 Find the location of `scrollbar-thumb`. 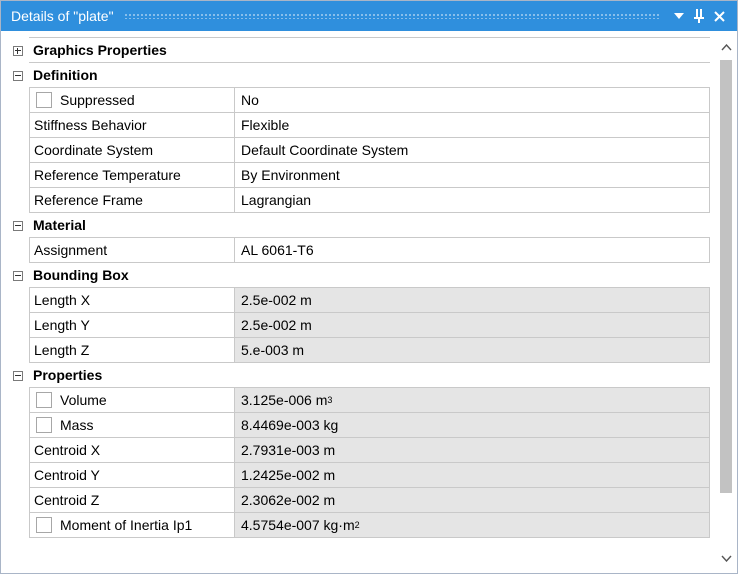

scrollbar-thumb is located at coordinates (726, 276).